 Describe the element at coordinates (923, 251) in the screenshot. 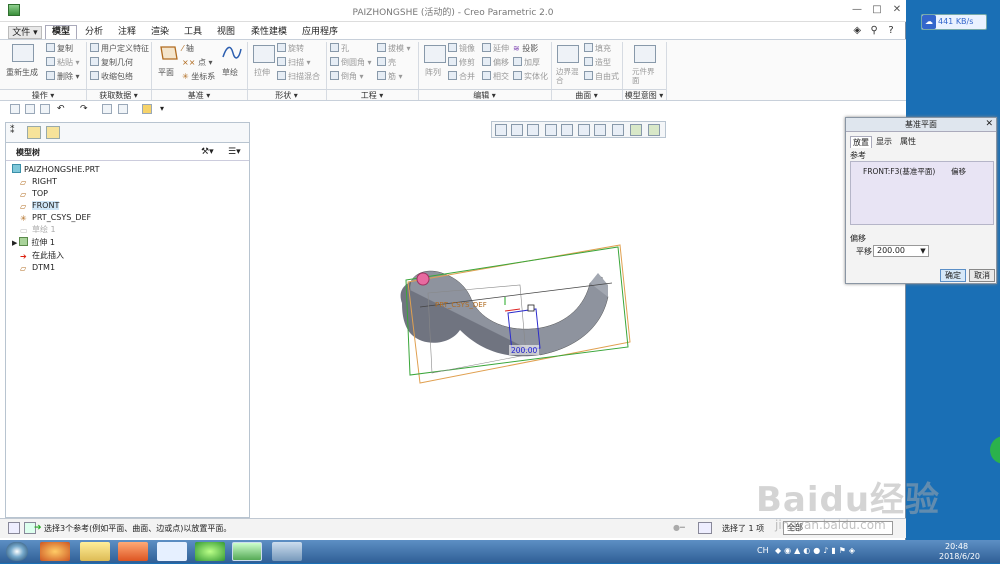

I see `chevron-down-icon: ▼` at that location.